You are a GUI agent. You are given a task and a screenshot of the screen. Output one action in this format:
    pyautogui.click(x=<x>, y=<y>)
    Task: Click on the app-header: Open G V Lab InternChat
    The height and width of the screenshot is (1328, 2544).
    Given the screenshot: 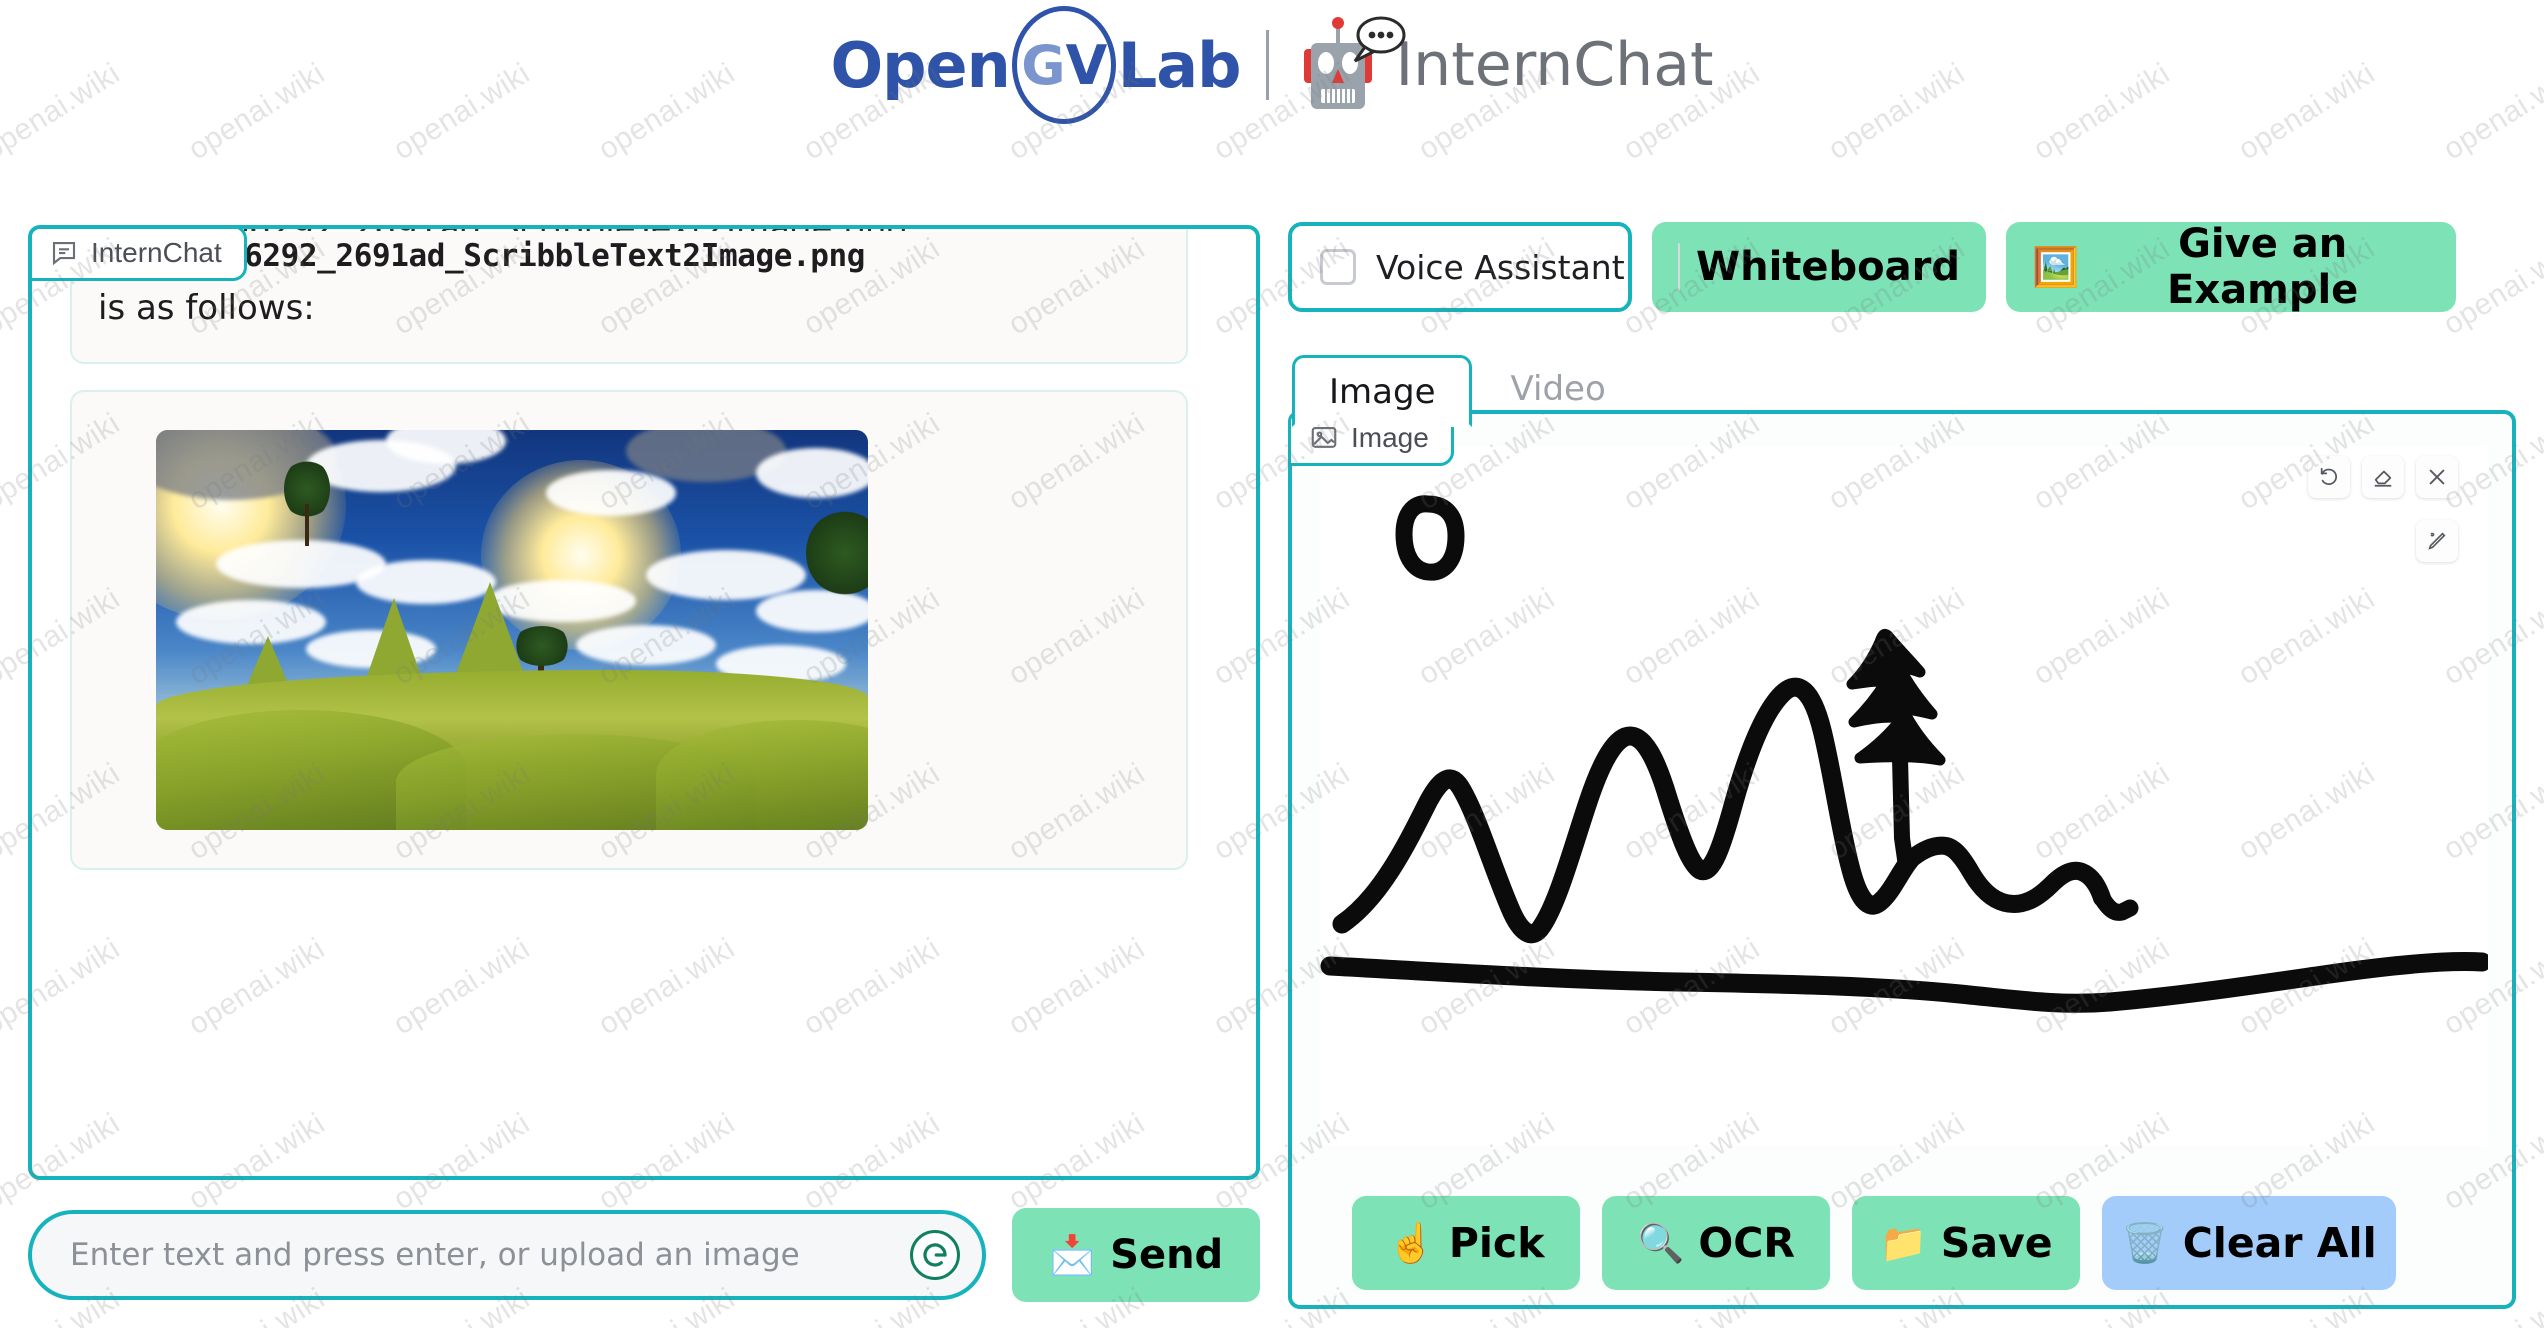 What is the action you would take?
    pyautogui.click(x=1272, y=65)
    